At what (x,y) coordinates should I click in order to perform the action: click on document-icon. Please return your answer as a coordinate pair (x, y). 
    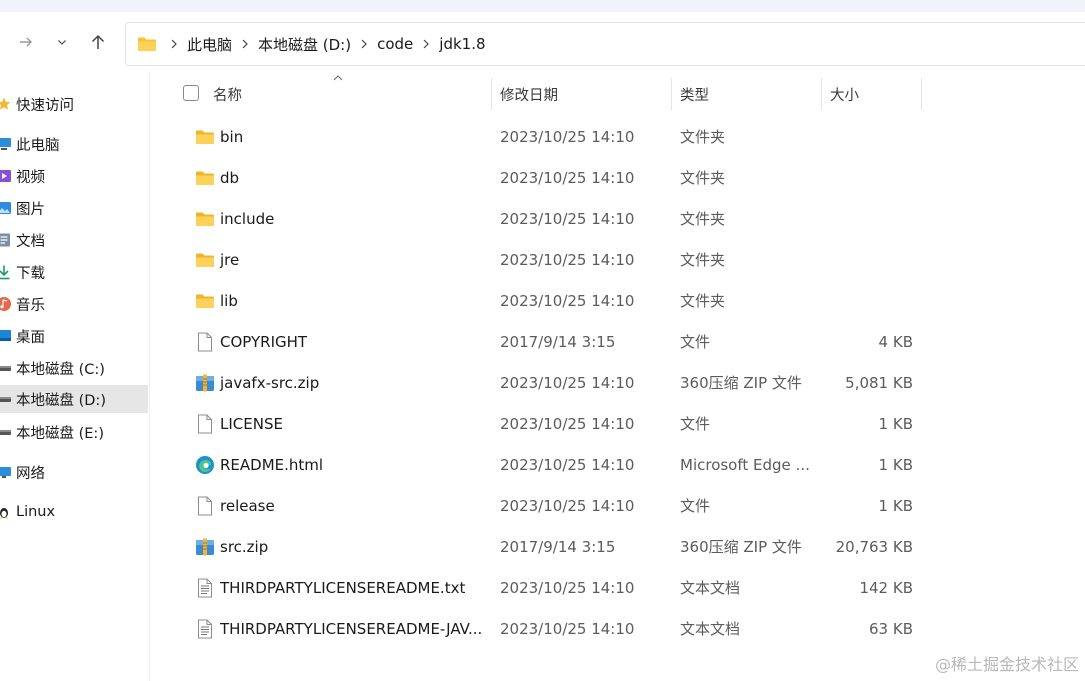
    Looking at the image, I should click on (6, 240).